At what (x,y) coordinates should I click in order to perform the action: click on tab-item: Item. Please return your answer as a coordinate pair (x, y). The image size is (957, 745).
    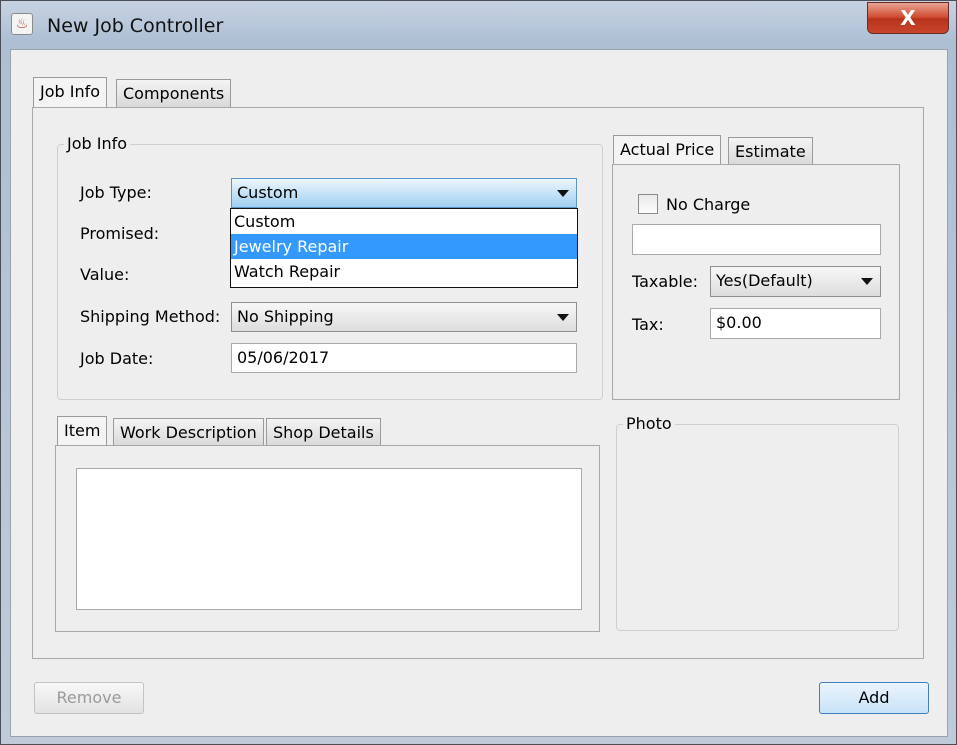
    Looking at the image, I should click on (82, 431).